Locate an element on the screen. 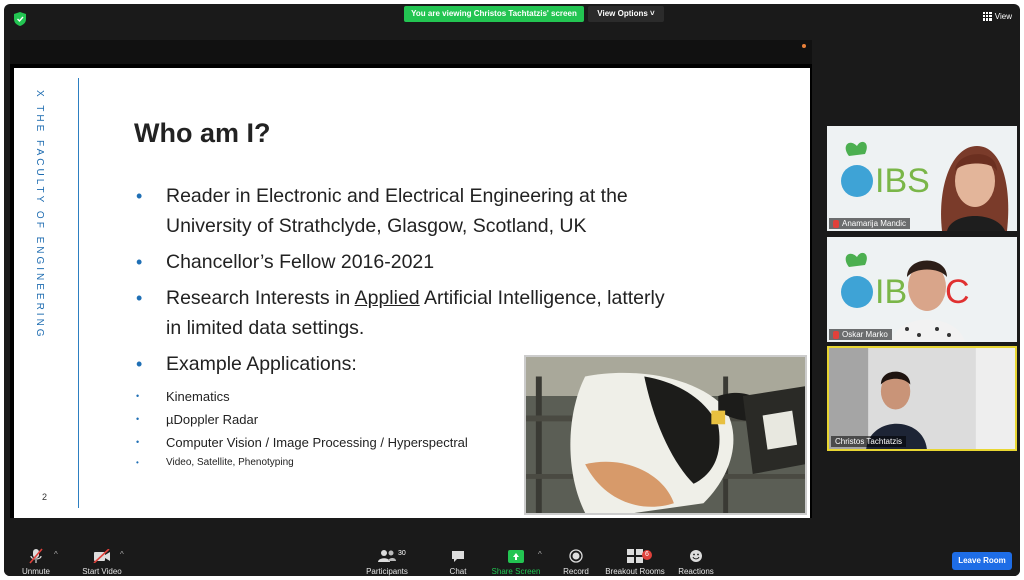 The height and width of the screenshot is (580, 1024). participants-button: 30 Participants is located at coordinates (387, 562).